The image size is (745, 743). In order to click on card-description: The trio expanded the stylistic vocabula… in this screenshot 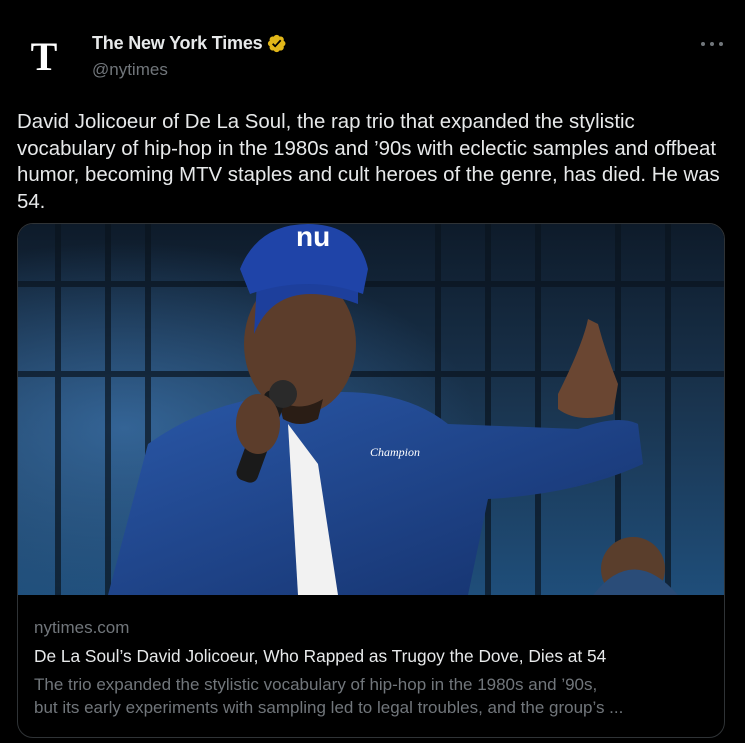, I will do `click(371, 696)`.